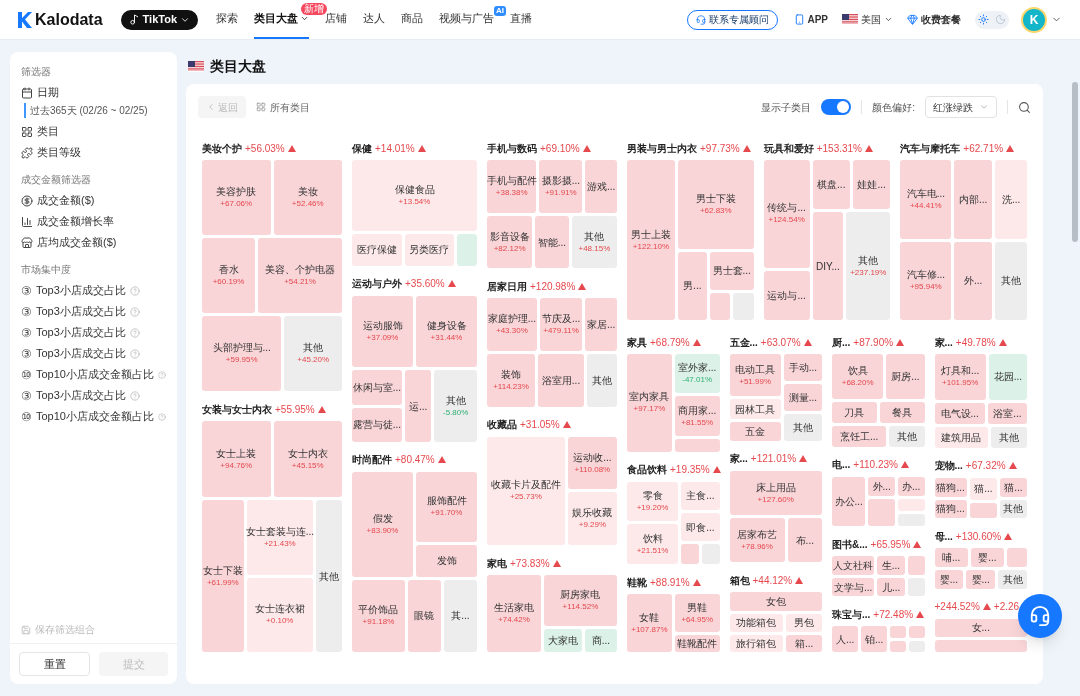 This screenshot has width=1080, height=696. What do you see at coordinates (926, 199) in the screenshot?
I see `treemap-tile: 汽车电... +44.41%` at bounding box center [926, 199].